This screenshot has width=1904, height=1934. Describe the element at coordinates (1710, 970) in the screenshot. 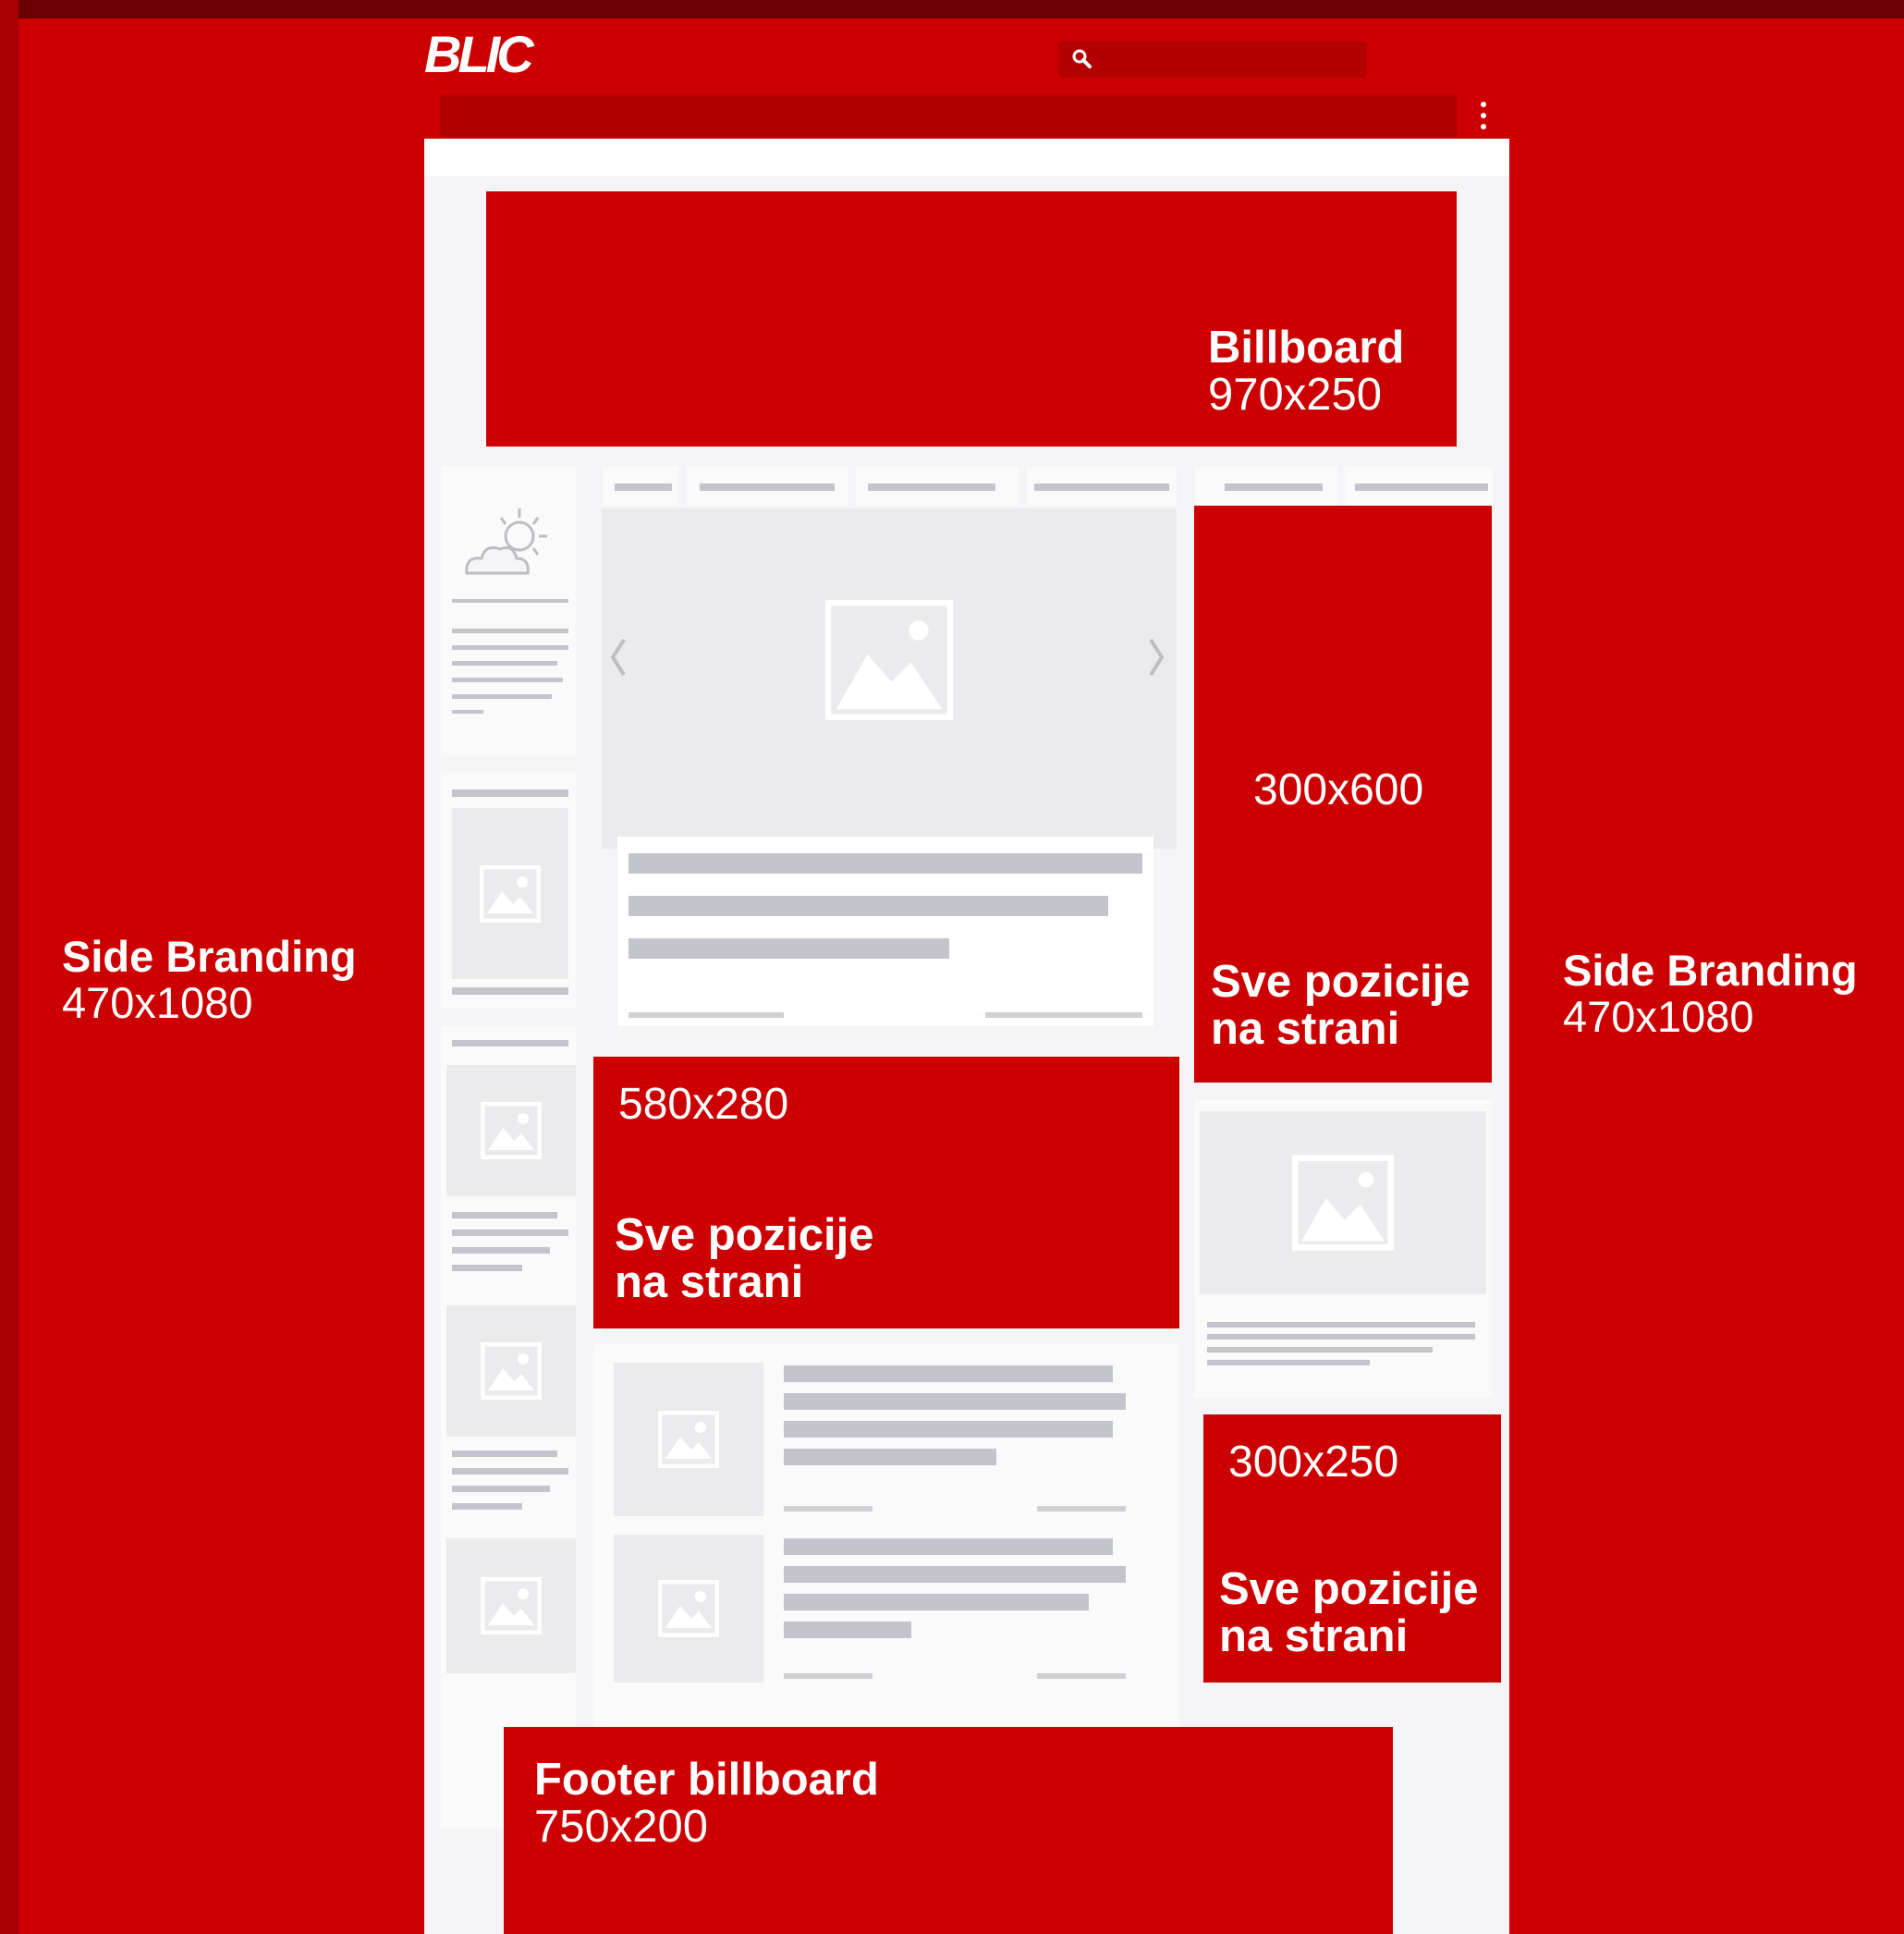

I see `side-branding-right-title: Side Branding` at that location.